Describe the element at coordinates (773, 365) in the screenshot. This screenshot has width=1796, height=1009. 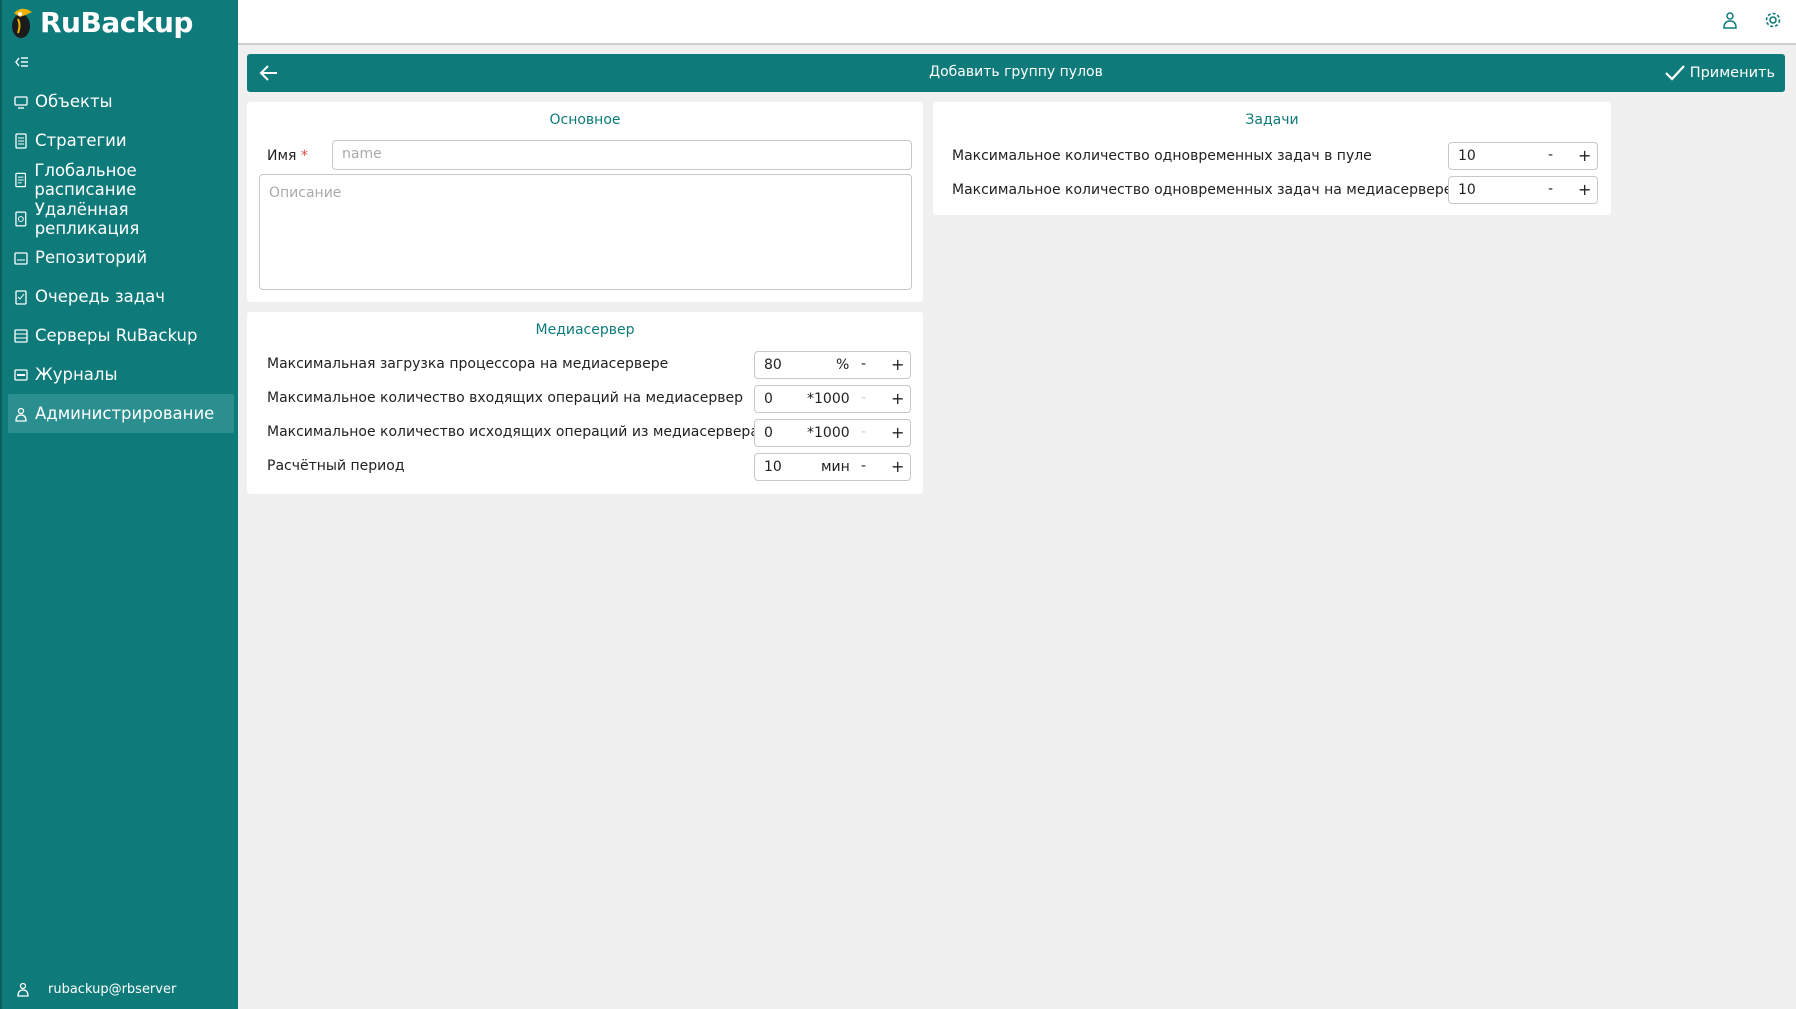
I see `stepper-value: 80` at that location.